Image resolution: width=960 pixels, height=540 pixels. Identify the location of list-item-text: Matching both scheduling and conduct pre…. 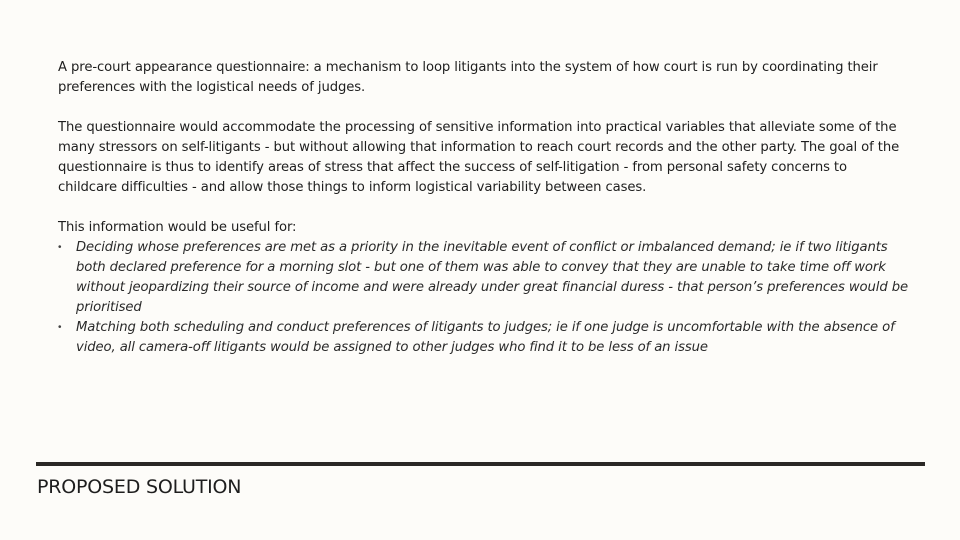
(485, 337).